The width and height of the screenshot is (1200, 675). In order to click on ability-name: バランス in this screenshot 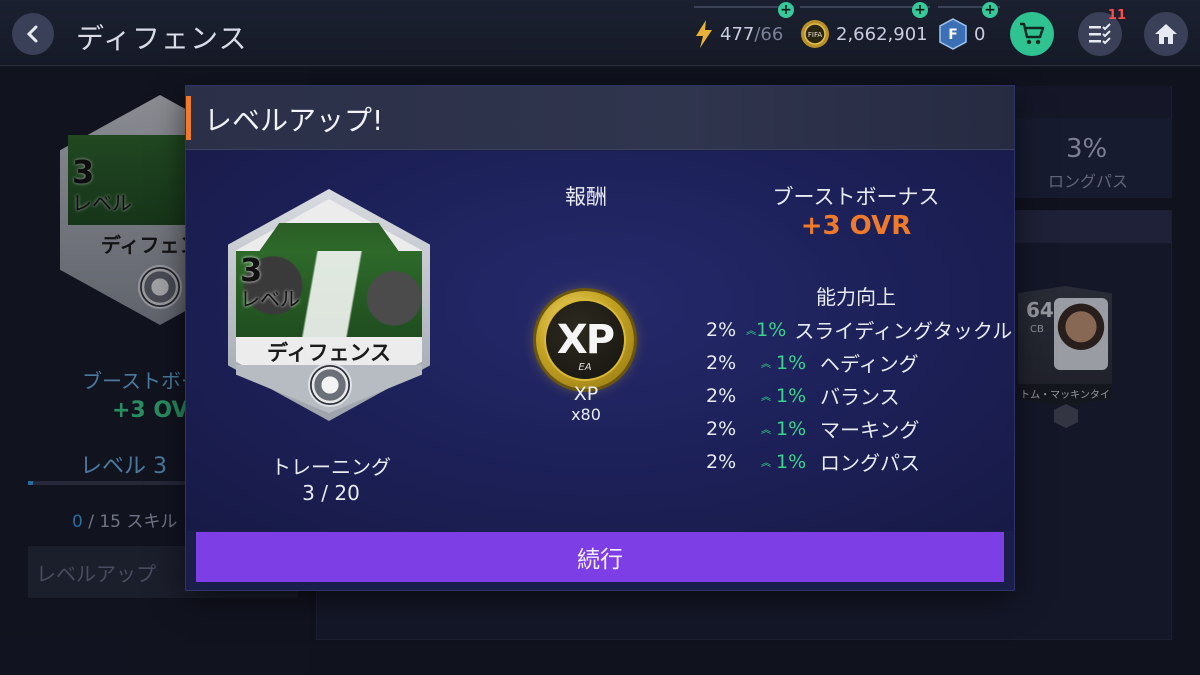, I will do `click(860, 397)`.